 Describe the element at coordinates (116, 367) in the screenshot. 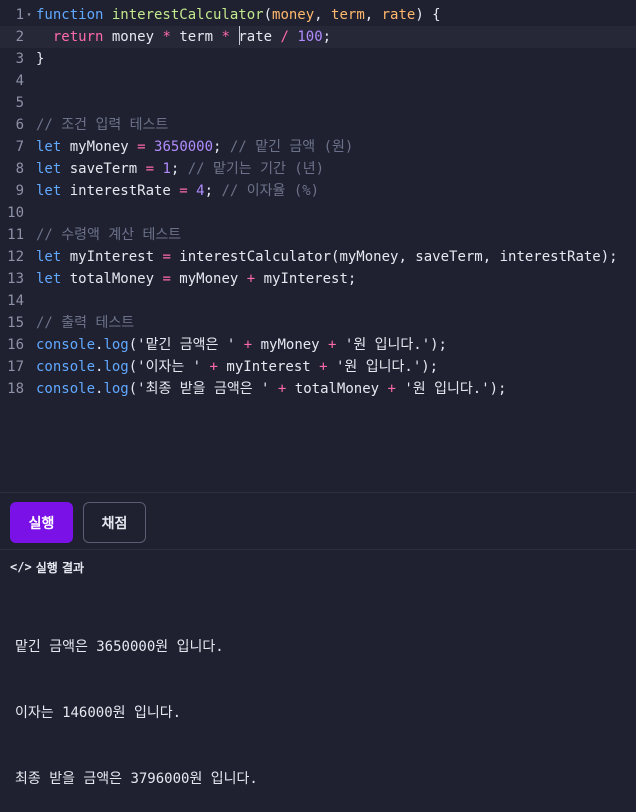

I see `code-token: log` at that location.